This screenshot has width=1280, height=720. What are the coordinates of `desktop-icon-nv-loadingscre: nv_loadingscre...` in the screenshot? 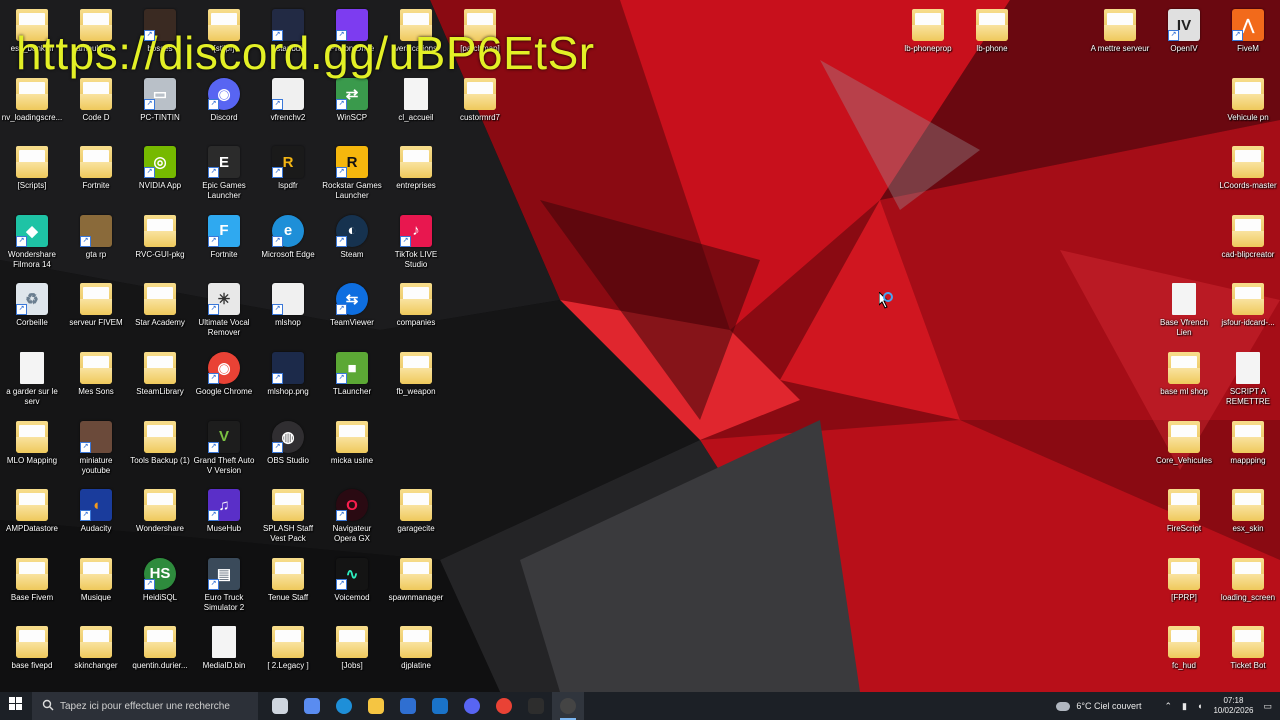 It's located at (32, 104).